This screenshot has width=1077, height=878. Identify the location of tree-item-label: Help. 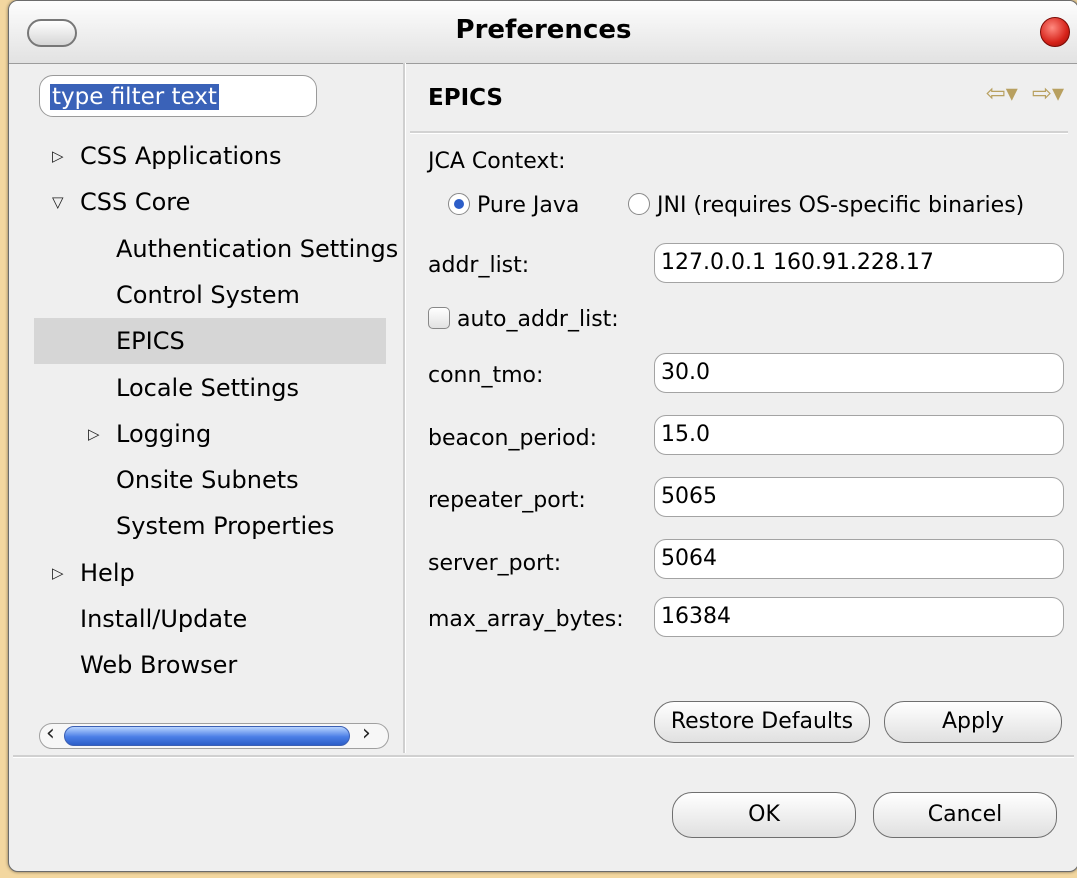
(107, 572).